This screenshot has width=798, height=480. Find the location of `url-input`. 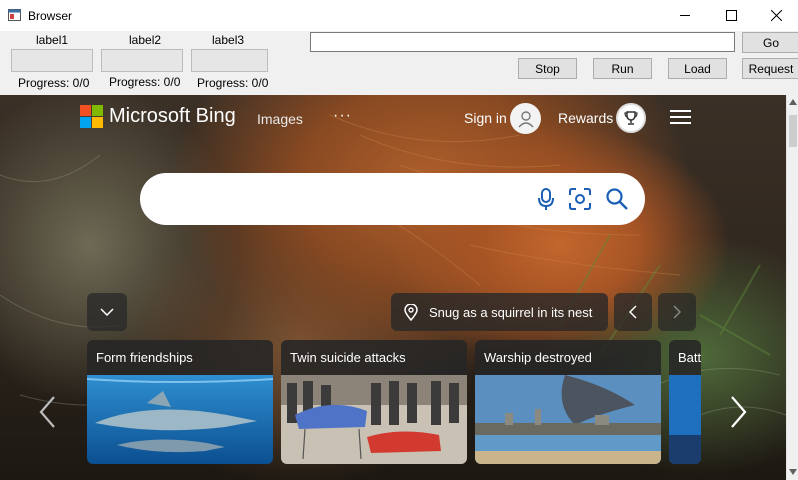

url-input is located at coordinates (522, 42).